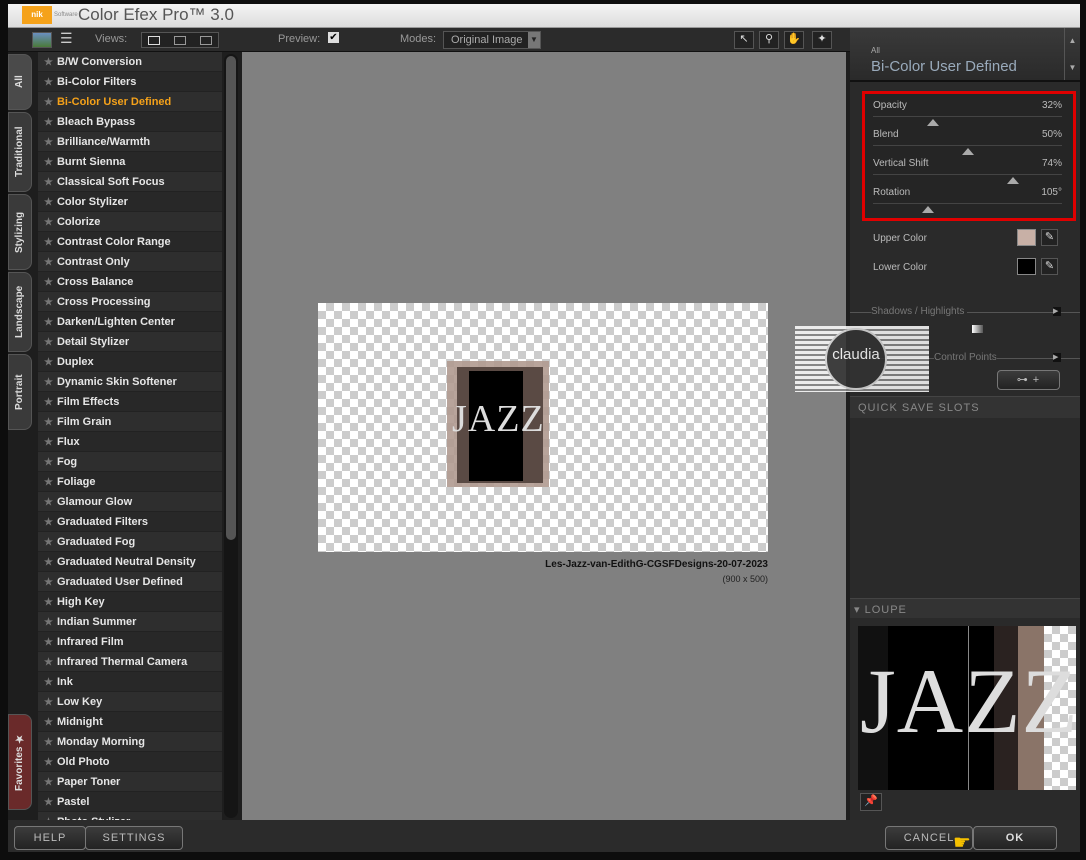 The image size is (1086, 860). I want to click on filter-item: ★Photo Stylizer, so click(130, 816).